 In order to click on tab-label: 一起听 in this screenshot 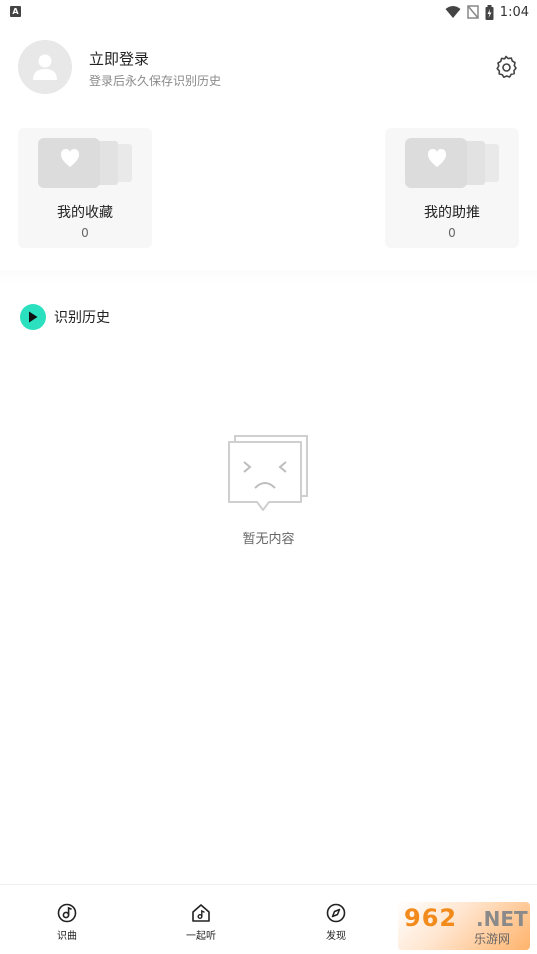, I will do `click(201, 936)`.